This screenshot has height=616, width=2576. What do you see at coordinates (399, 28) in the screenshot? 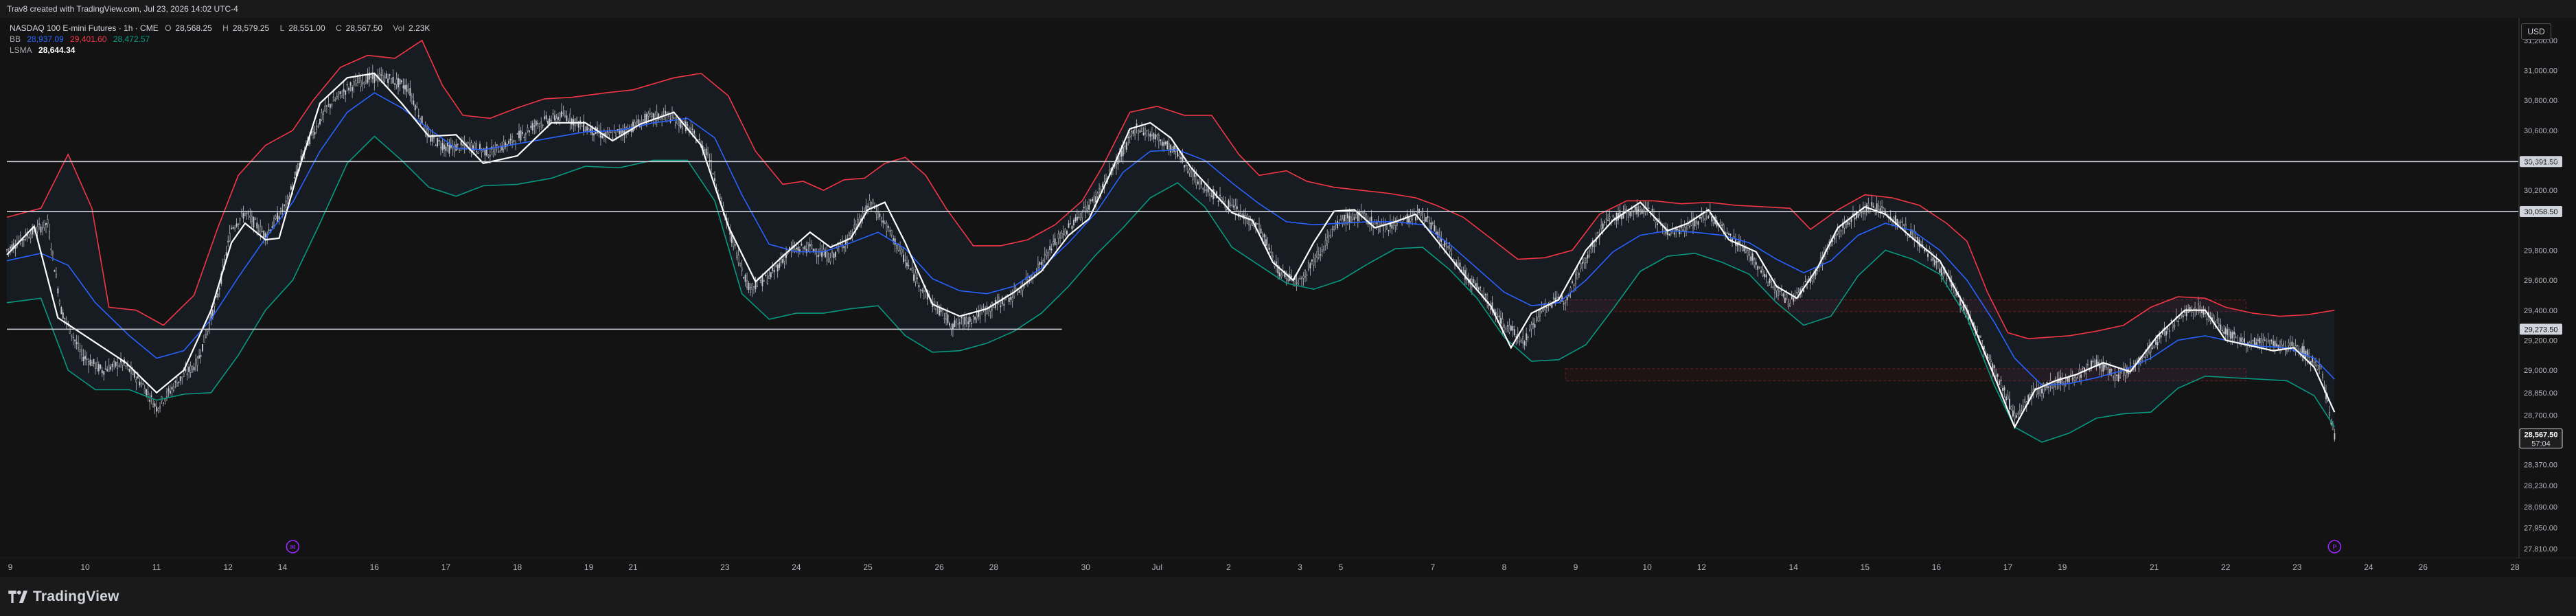
I see `legend-vol-label: Vol` at bounding box center [399, 28].